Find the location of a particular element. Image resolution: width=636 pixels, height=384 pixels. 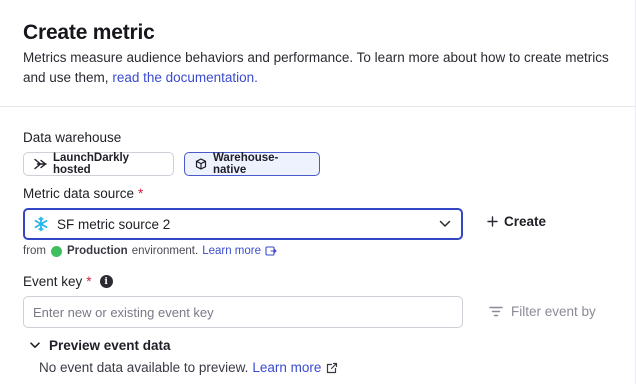

metric-data-source-label: Metric data source * is located at coordinates (83, 193).